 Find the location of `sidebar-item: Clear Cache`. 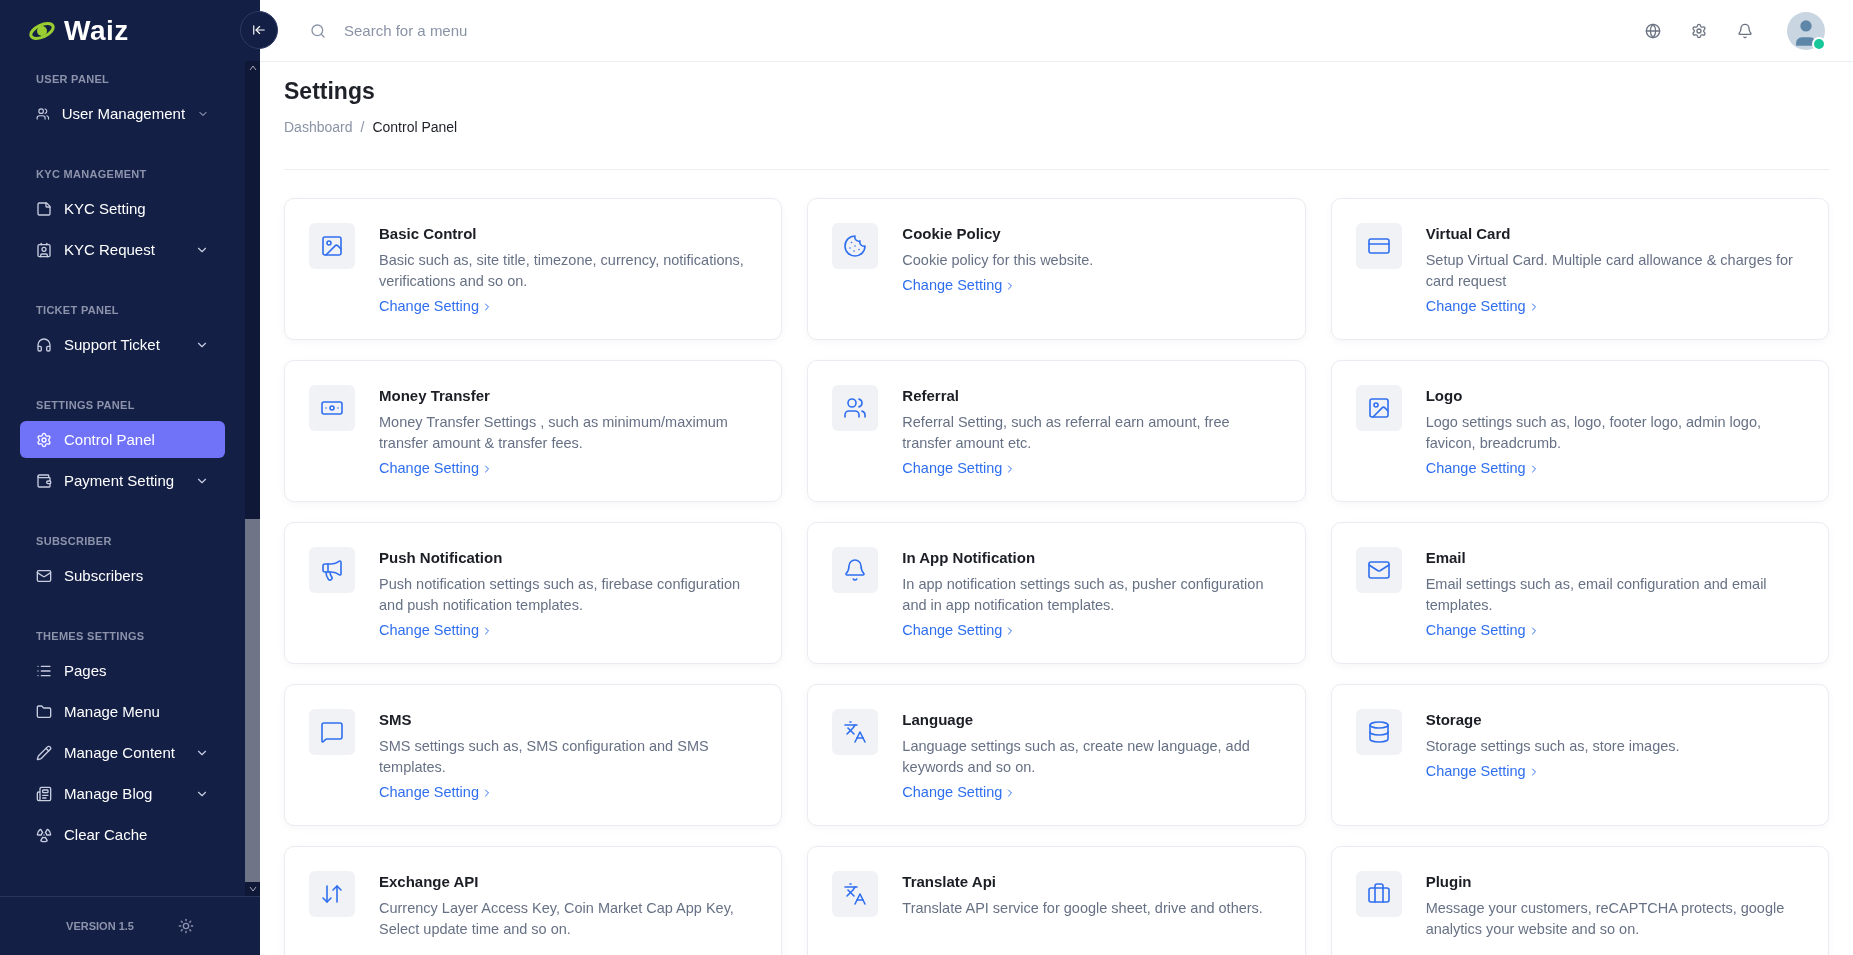

sidebar-item: Clear Cache is located at coordinates (122, 834).